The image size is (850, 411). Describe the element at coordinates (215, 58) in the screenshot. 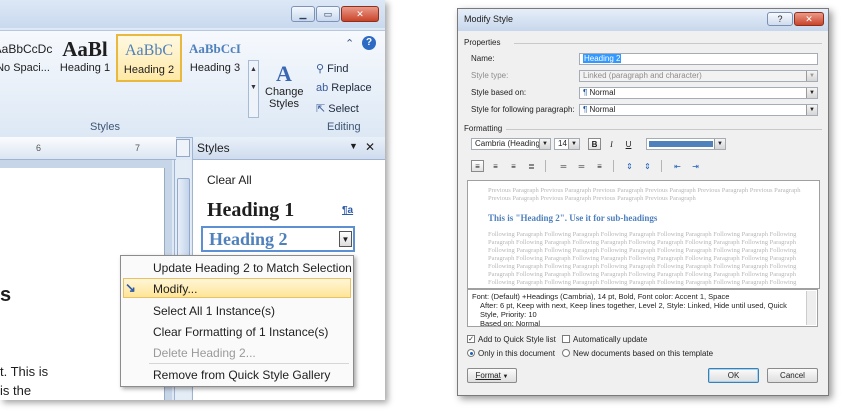

I see `style-heading-3: AaBbCcI Heading 3` at that location.